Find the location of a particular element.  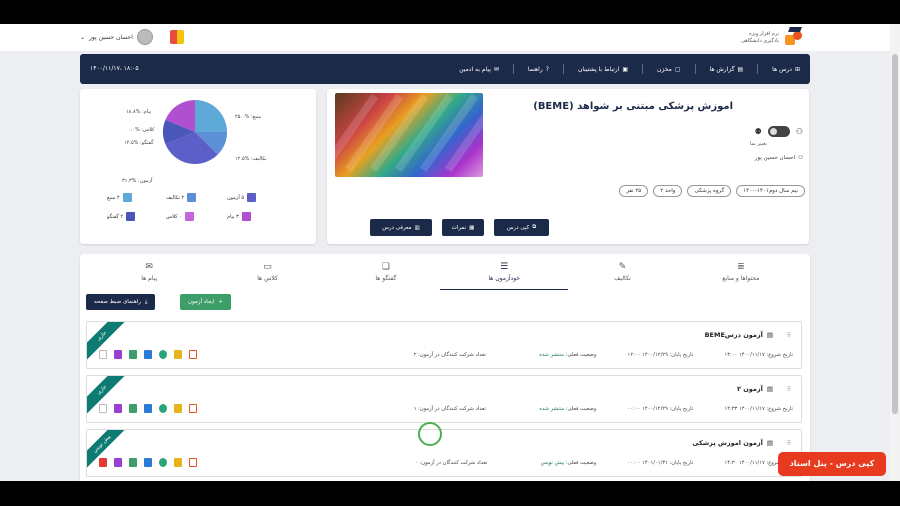

course-intro-button: ▥ معرفی درس is located at coordinates (401, 227).